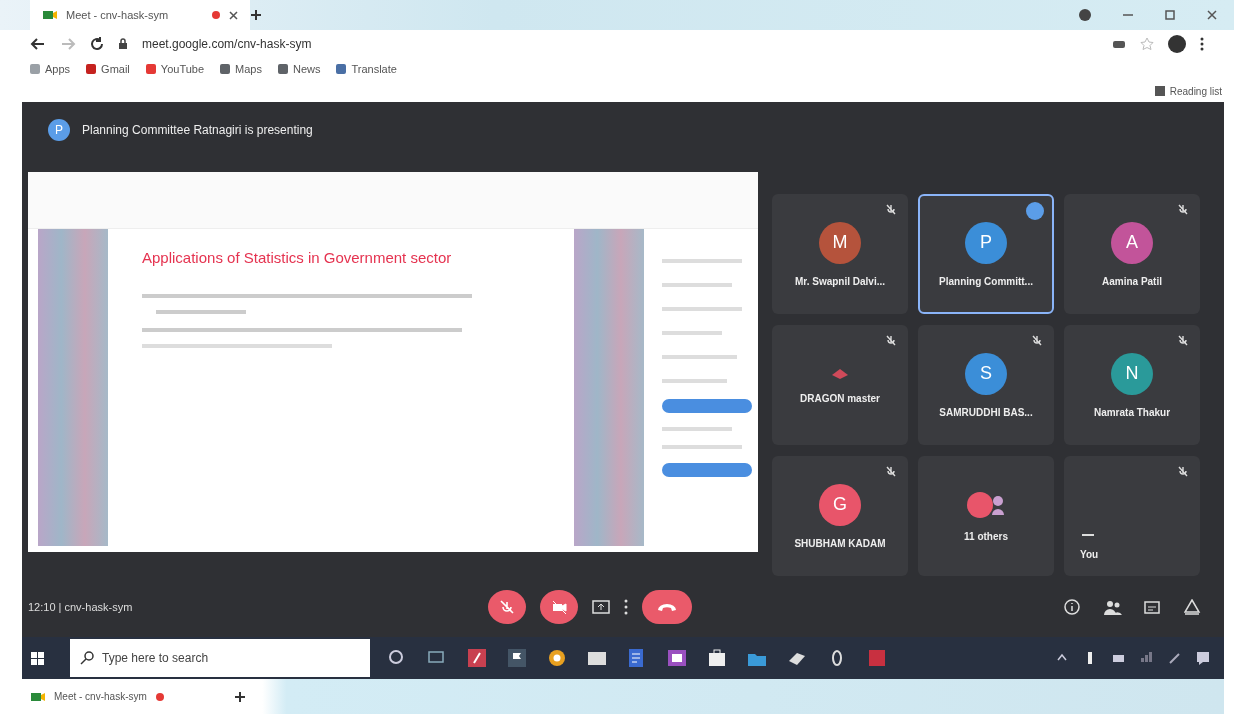 The image size is (1234, 714). I want to click on avatar: P, so click(986, 242).